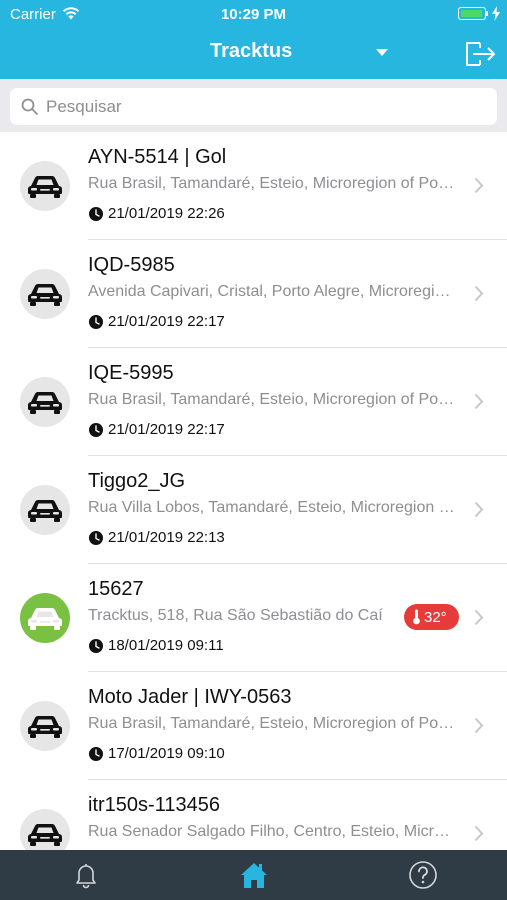  What do you see at coordinates (251, 51) in the screenshot?
I see `app-title: Tracktus` at bounding box center [251, 51].